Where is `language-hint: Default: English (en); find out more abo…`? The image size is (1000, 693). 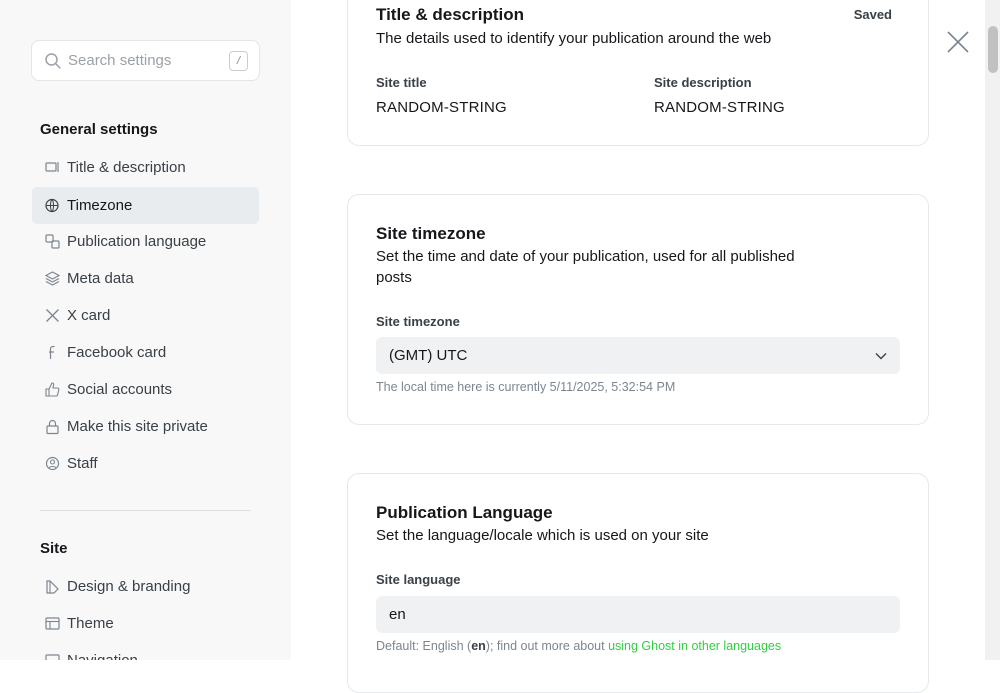 language-hint: Default: English (en); find out more abo… is located at coordinates (578, 646).